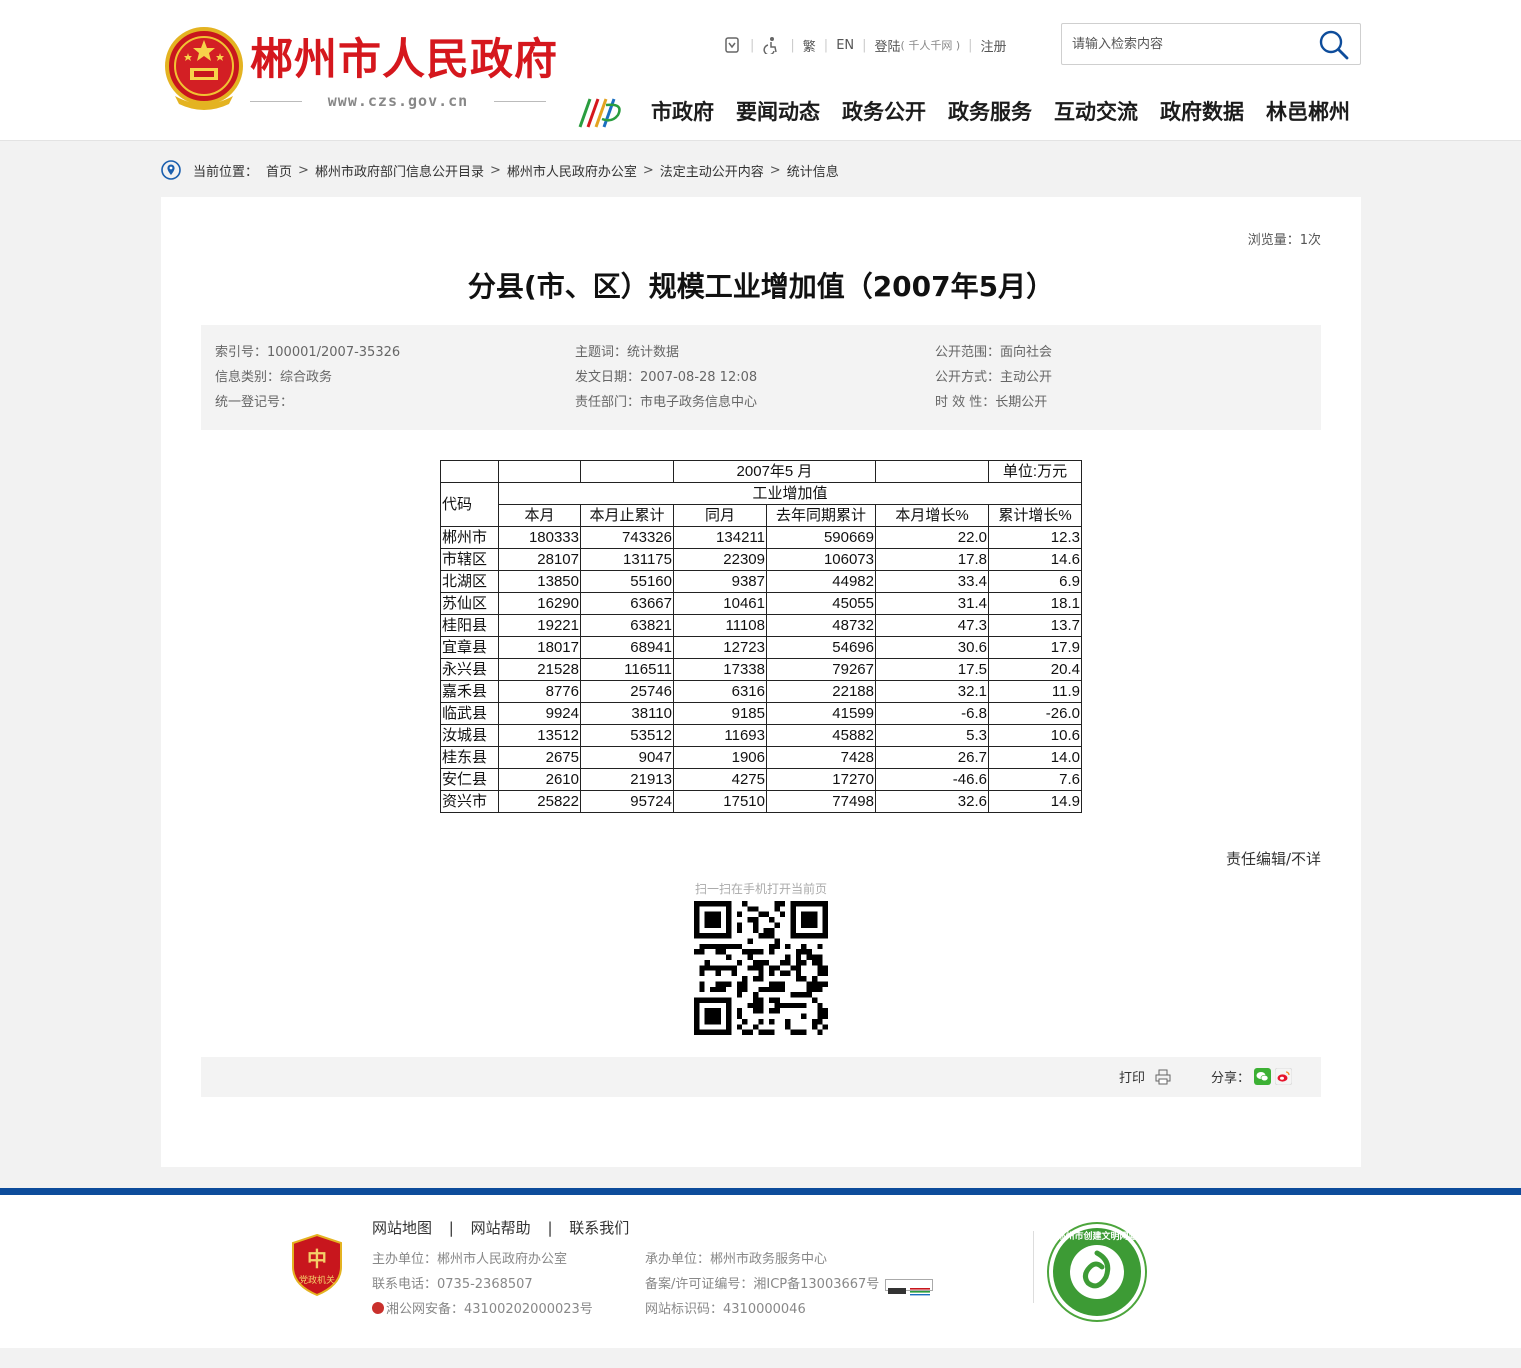  What do you see at coordinates (821, 691) in the screenshot?
I see `row-value: 22188` at bounding box center [821, 691].